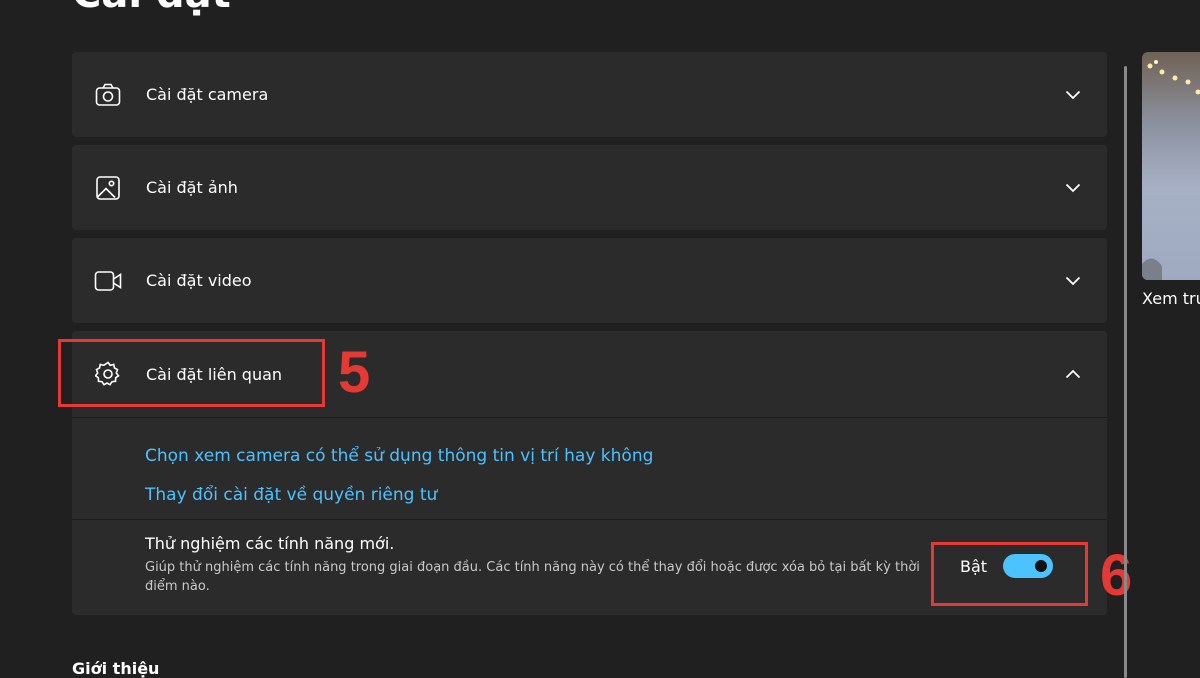 The height and width of the screenshot is (678, 1200). I want to click on video-settings-card: Cài đặt video, so click(589, 280).